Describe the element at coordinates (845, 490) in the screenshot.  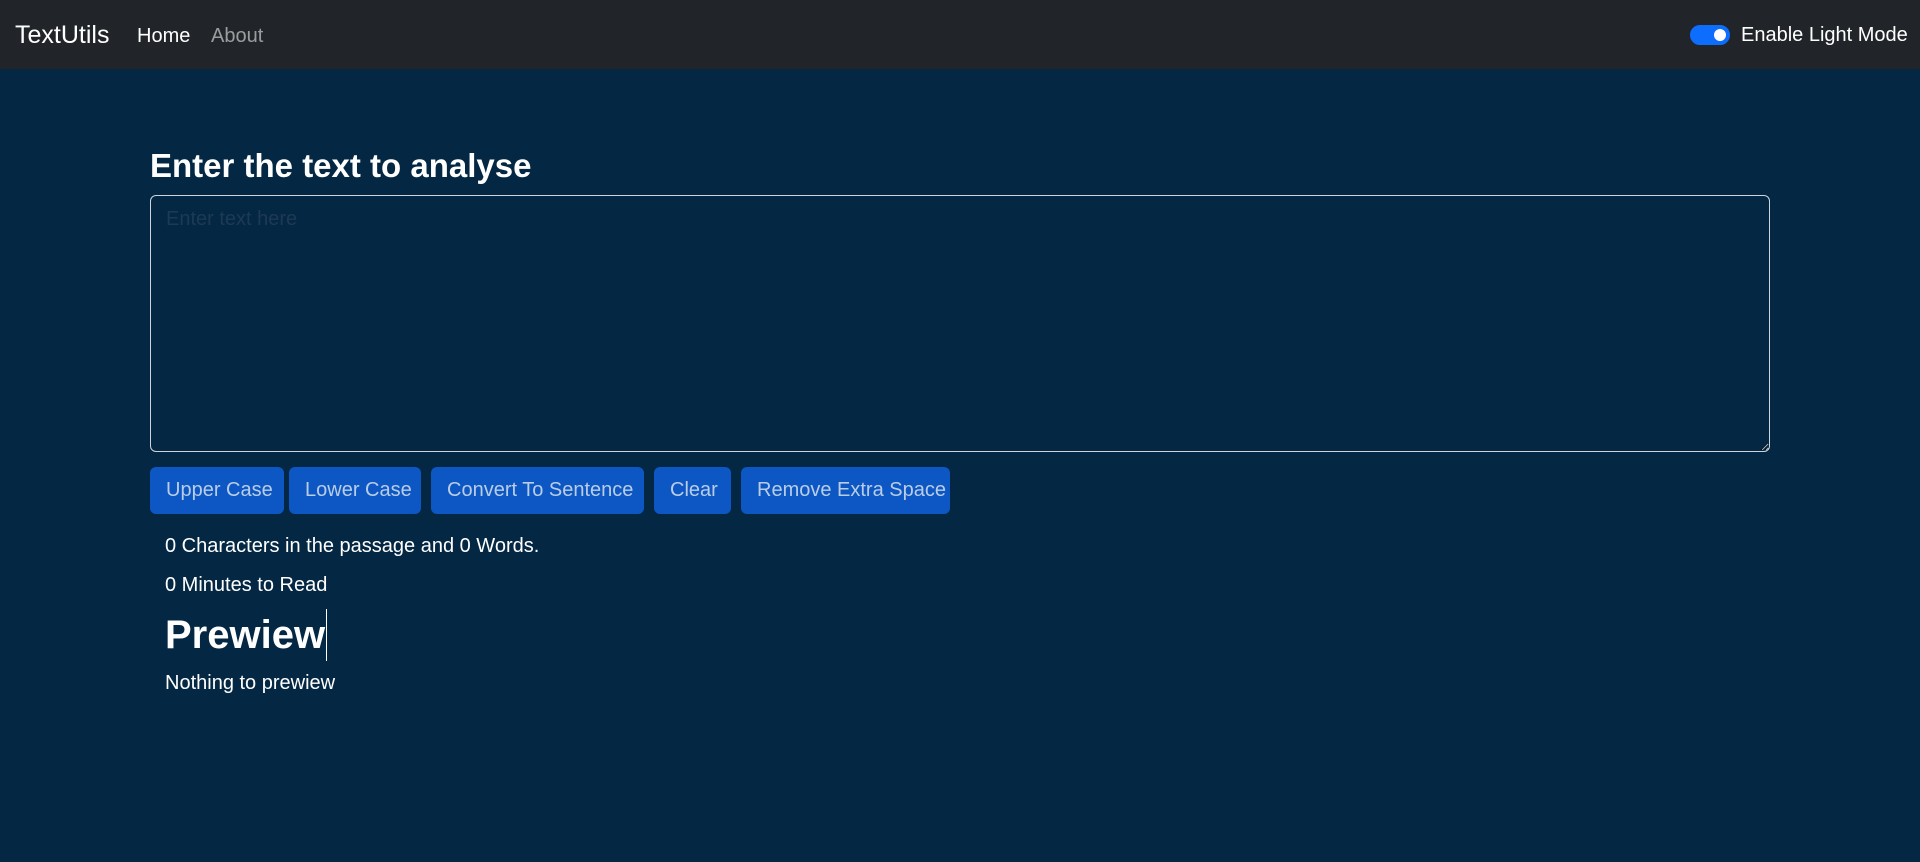
I see `remove-extra-space-button: Remove Extra Space` at that location.